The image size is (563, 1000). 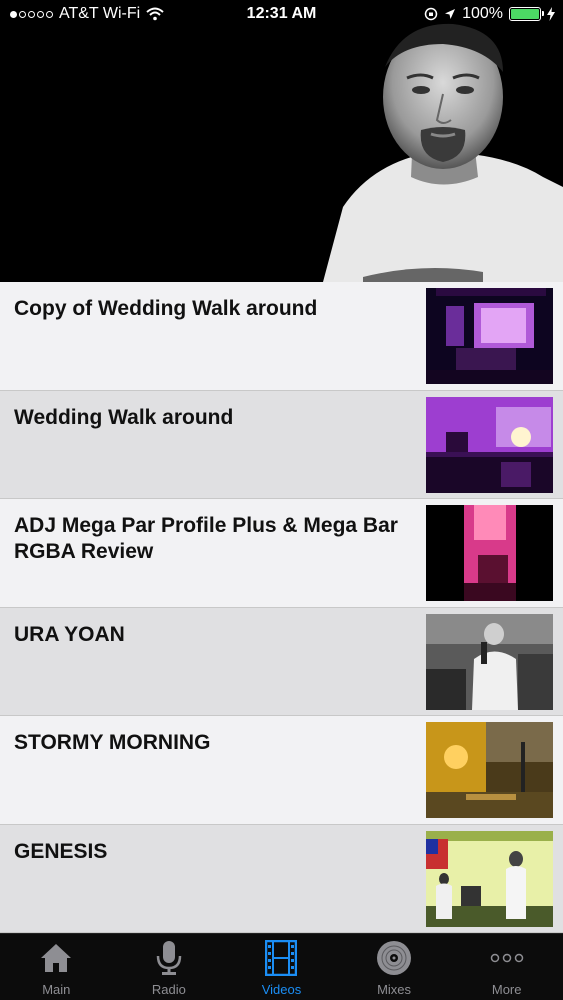 I want to click on tab-main: Main, so click(x=56, y=967).